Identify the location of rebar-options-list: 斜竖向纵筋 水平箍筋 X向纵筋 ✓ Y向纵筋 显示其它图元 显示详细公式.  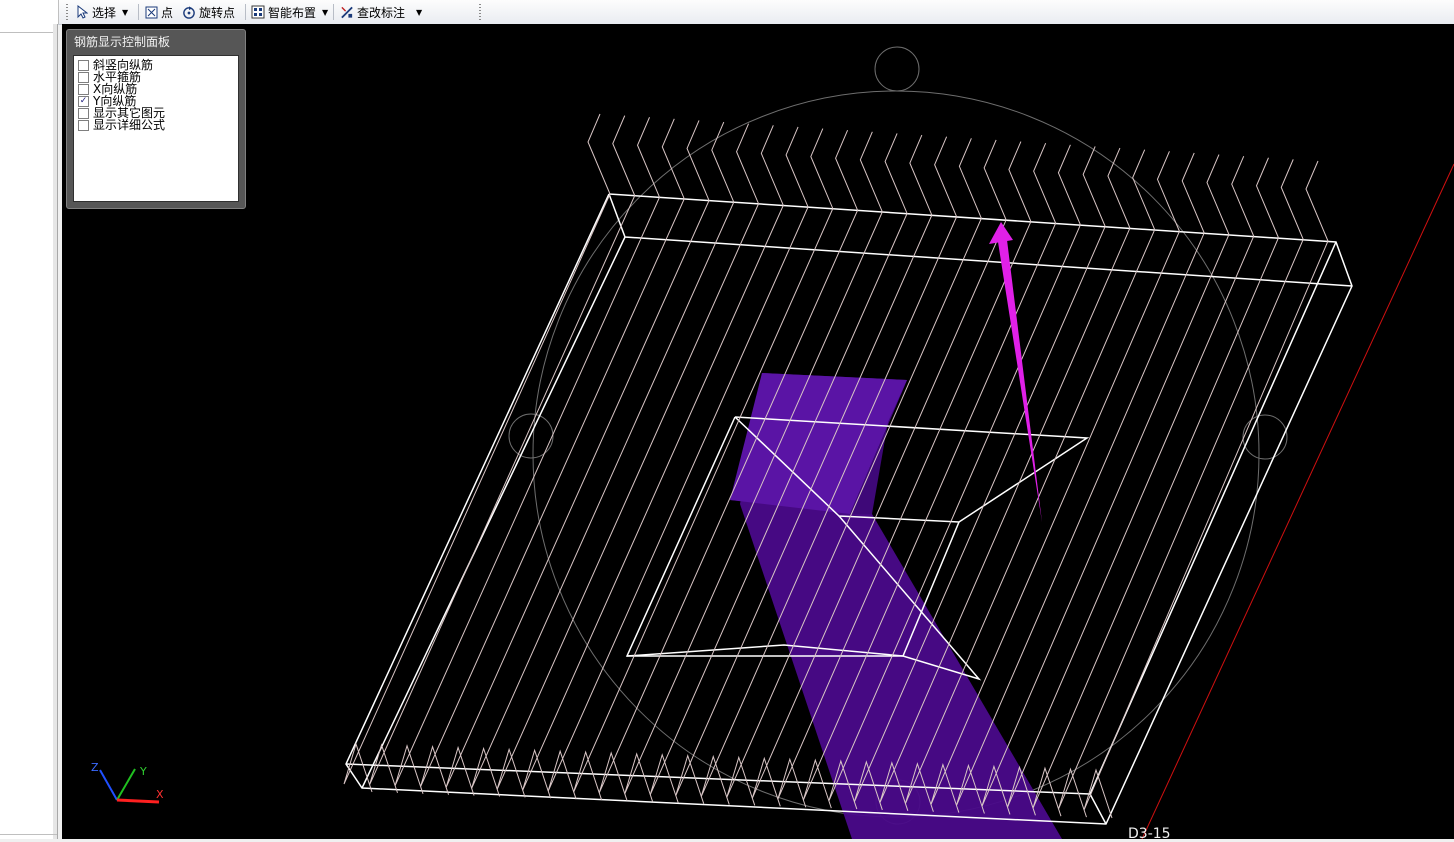
(156, 128).